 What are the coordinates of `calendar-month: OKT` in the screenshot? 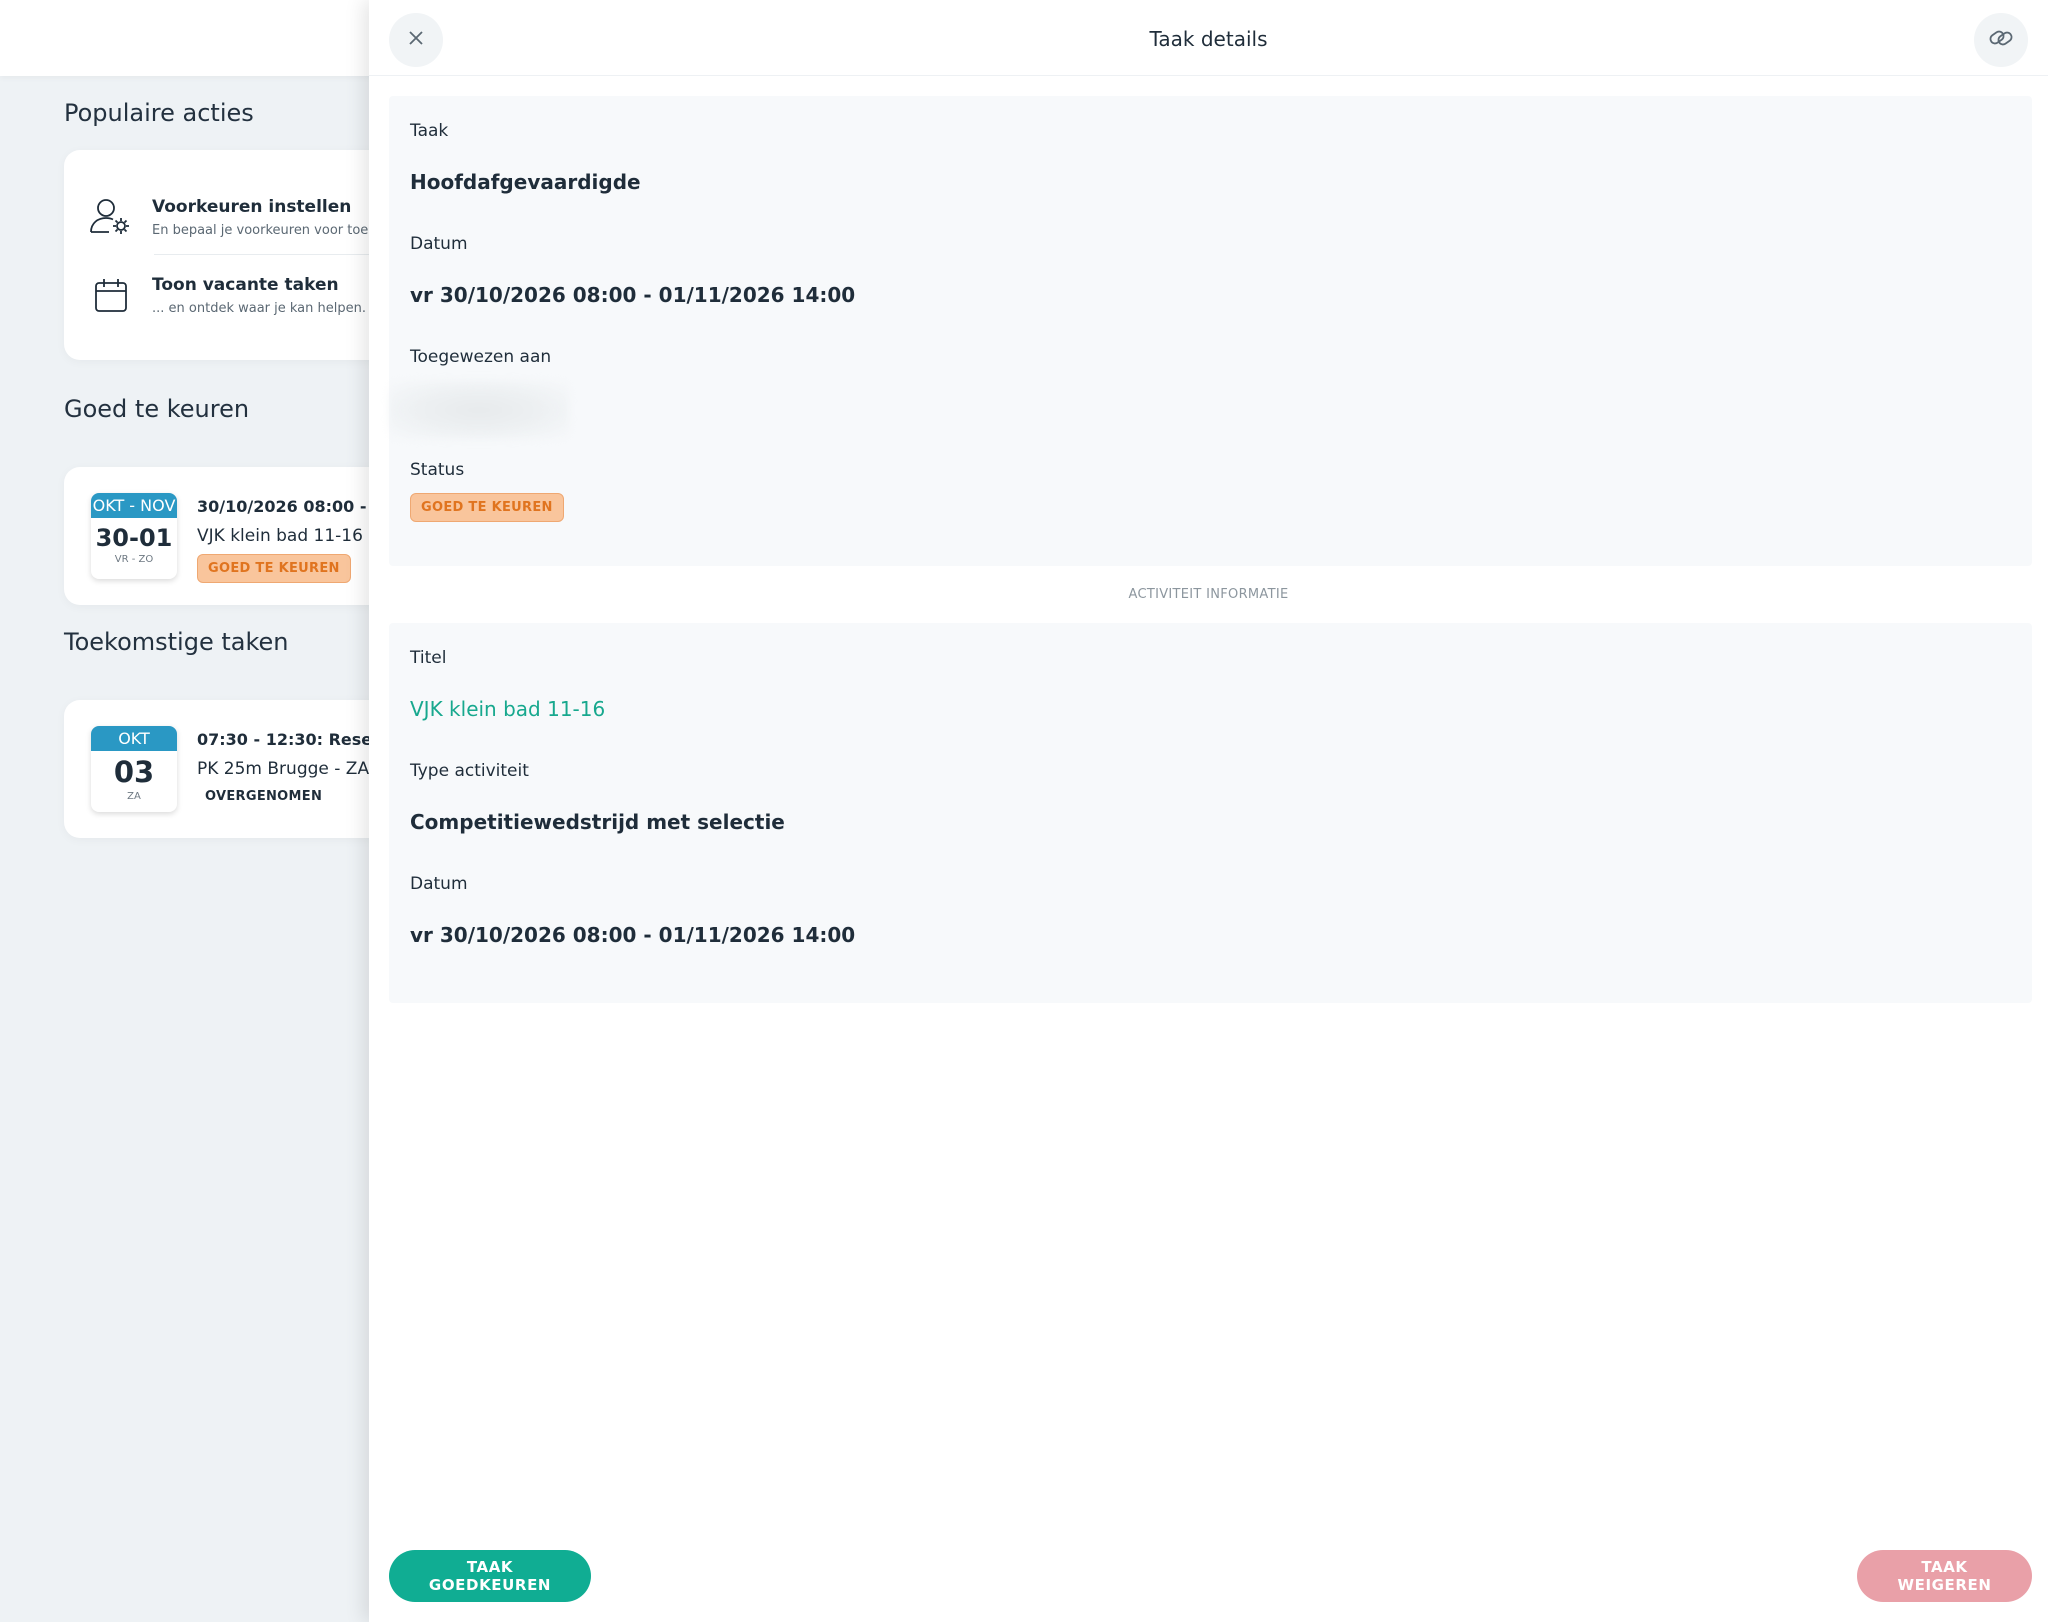 It's located at (134, 738).